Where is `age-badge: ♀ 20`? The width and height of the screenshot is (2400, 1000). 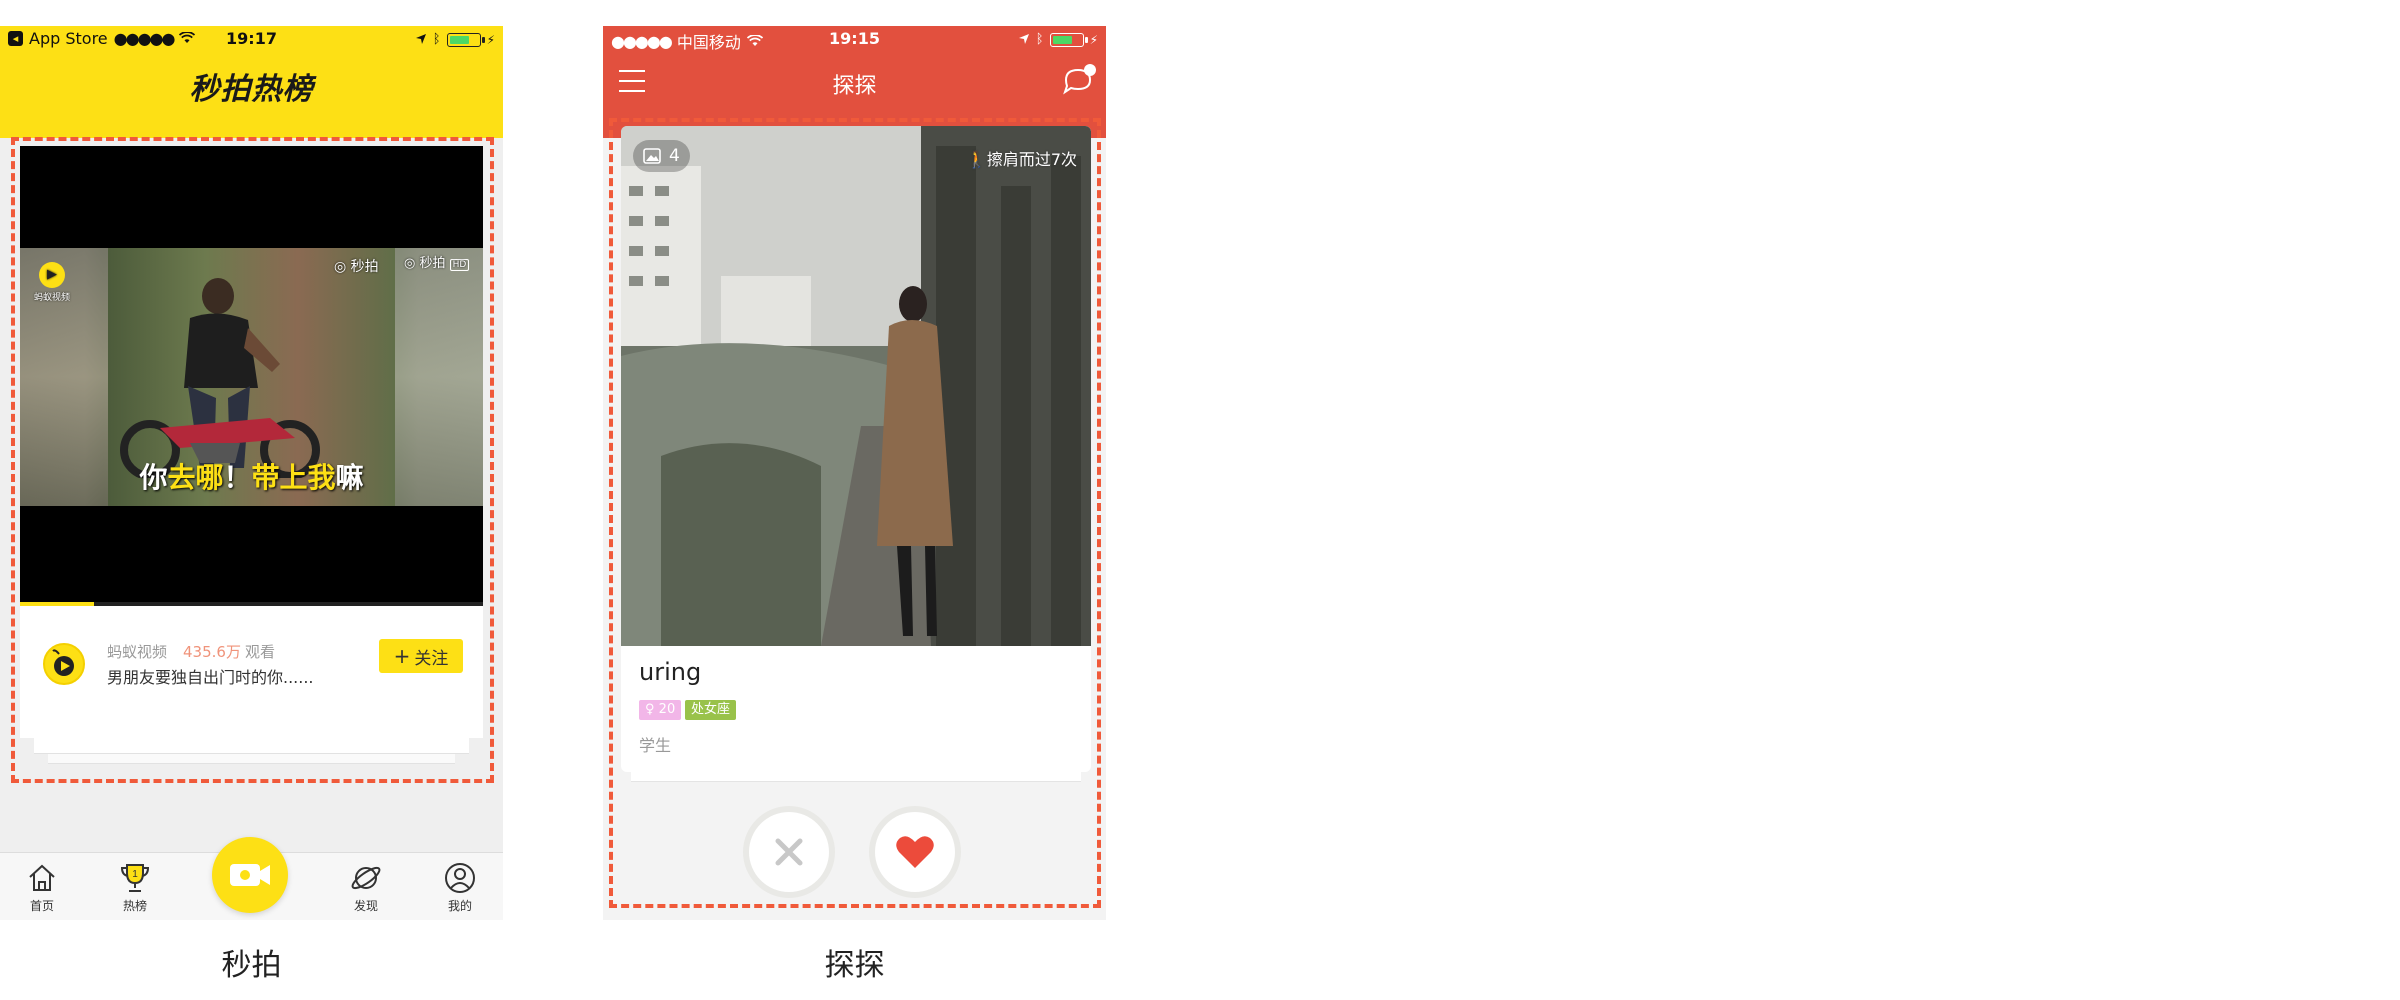
age-badge: ♀ 20 is located at coordinates (660, 710).